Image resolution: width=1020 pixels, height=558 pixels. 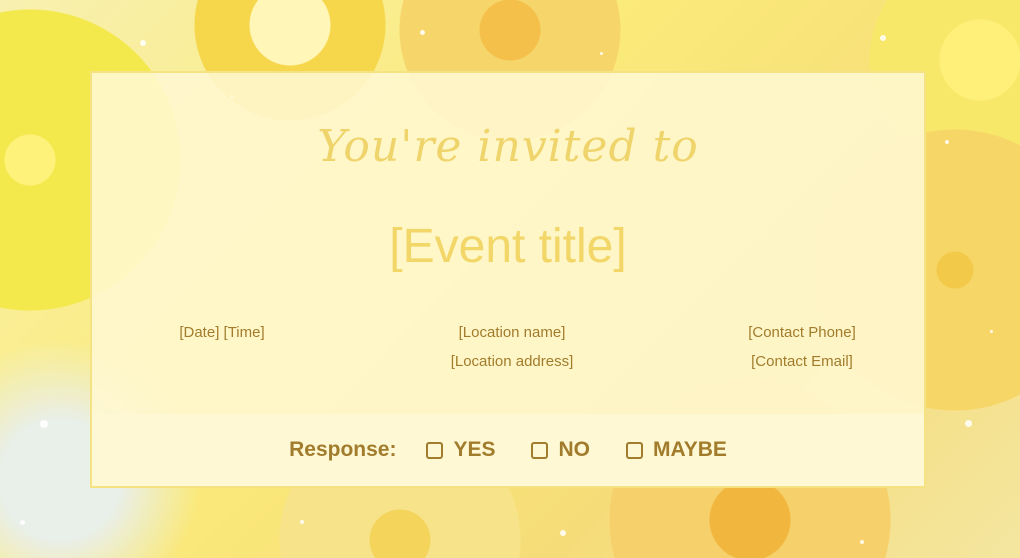 I want to click on invite-heading: You're invited to, so click(x=508, y=146).